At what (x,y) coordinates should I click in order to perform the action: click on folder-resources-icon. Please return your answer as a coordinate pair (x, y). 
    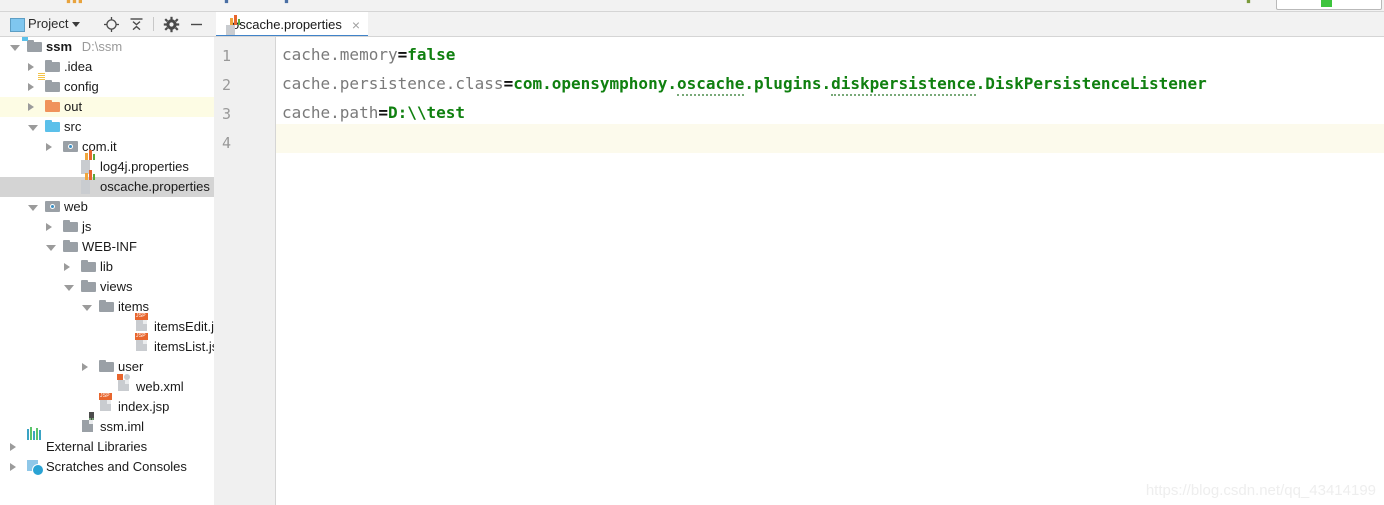
    Looking at the image, I should click on (49, 83).